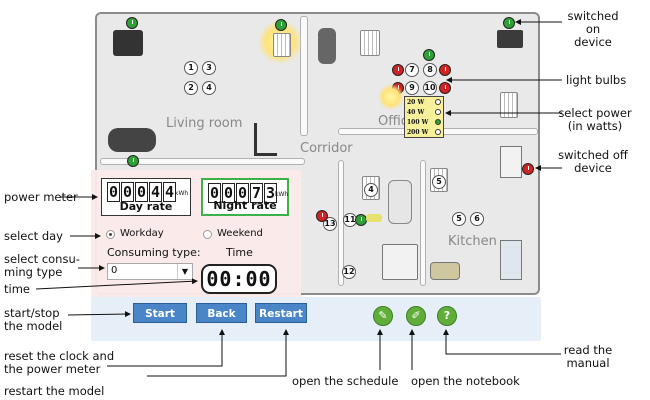  Describe the element at coordinates (209, 68) in the screenshot. I see `bulb-3: 3` at that location.